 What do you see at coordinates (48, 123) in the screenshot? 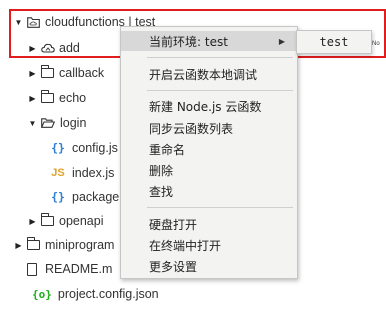
I see `folder-open-icon` at bounding box center [48, 123].